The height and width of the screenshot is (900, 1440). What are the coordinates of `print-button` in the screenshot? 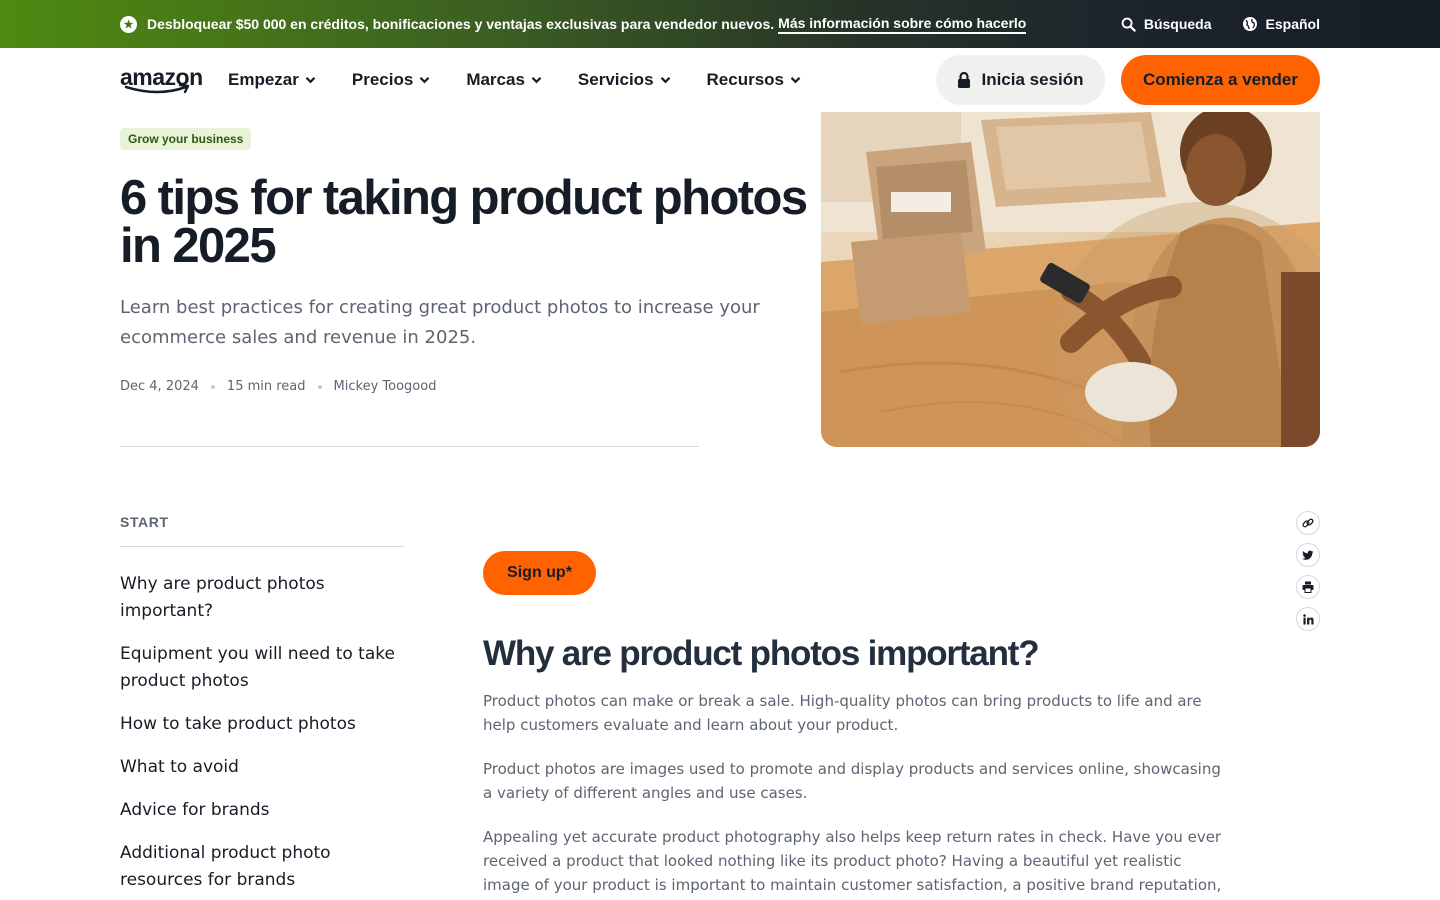 It's located at (1308, 587).